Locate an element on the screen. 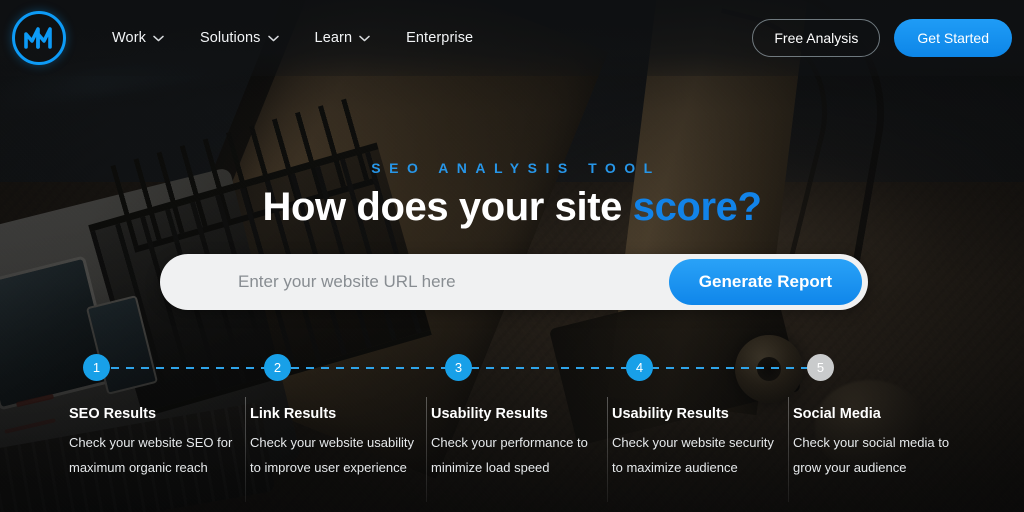 Image resolution: width=1024 pixels, height=512 pixels. step-number-badge: 1 is located at coordinates (96, 367).